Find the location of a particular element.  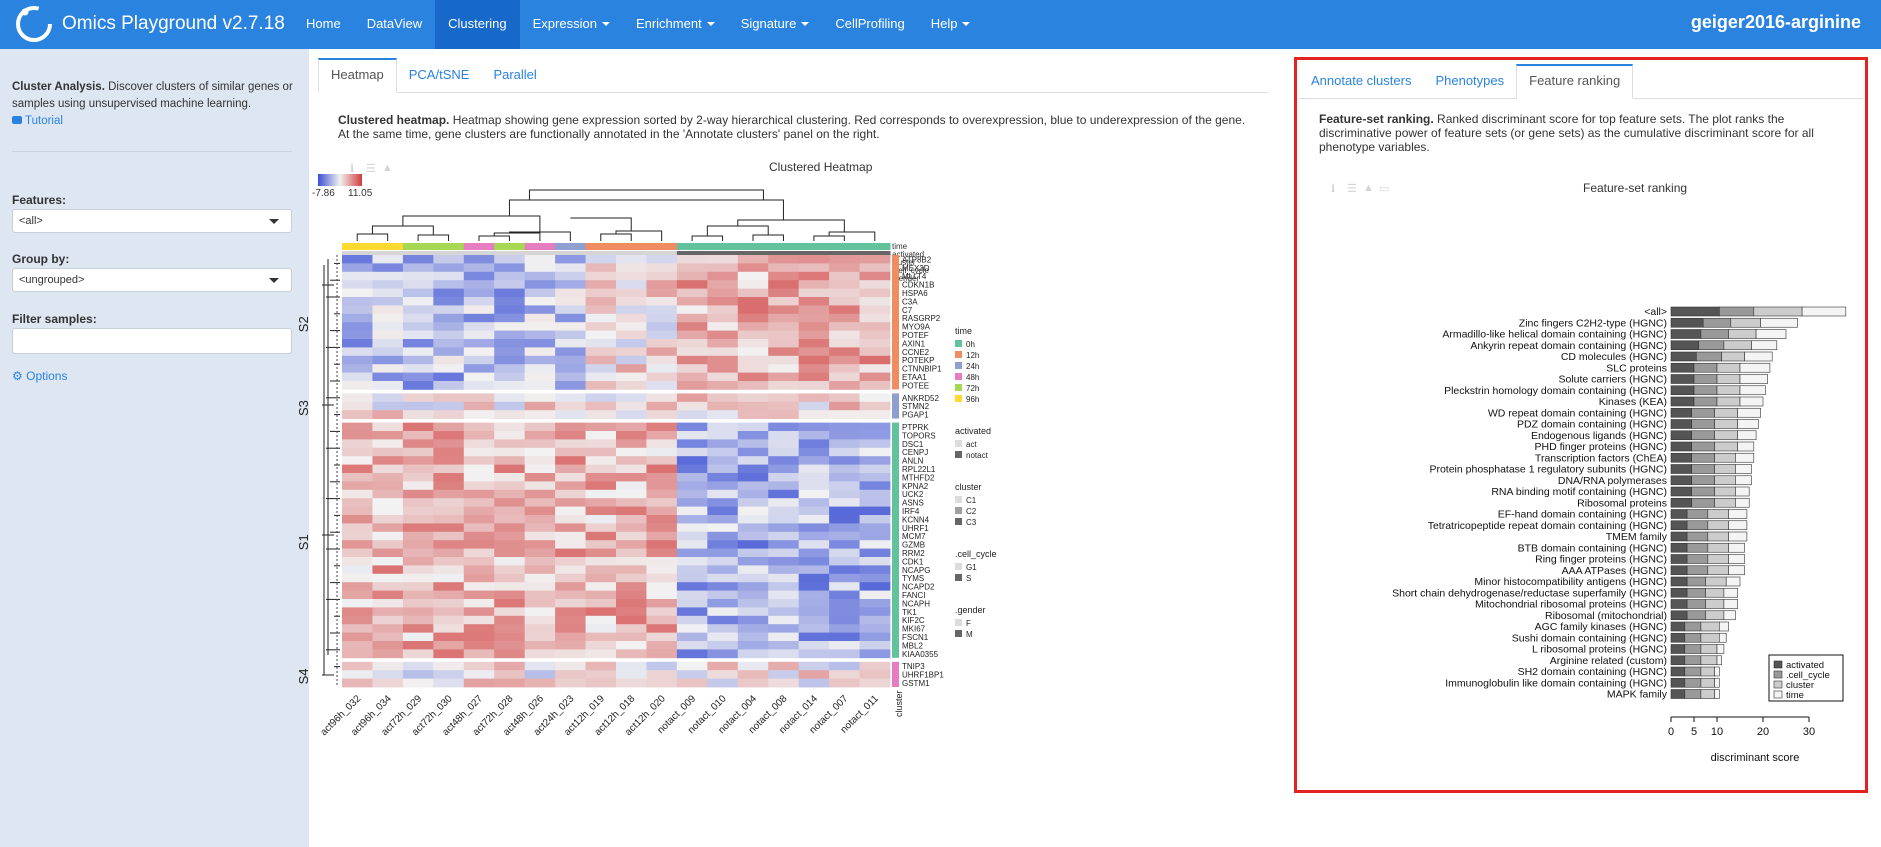

legend-title: .cell_cycle is located at coordinates (976, 554).